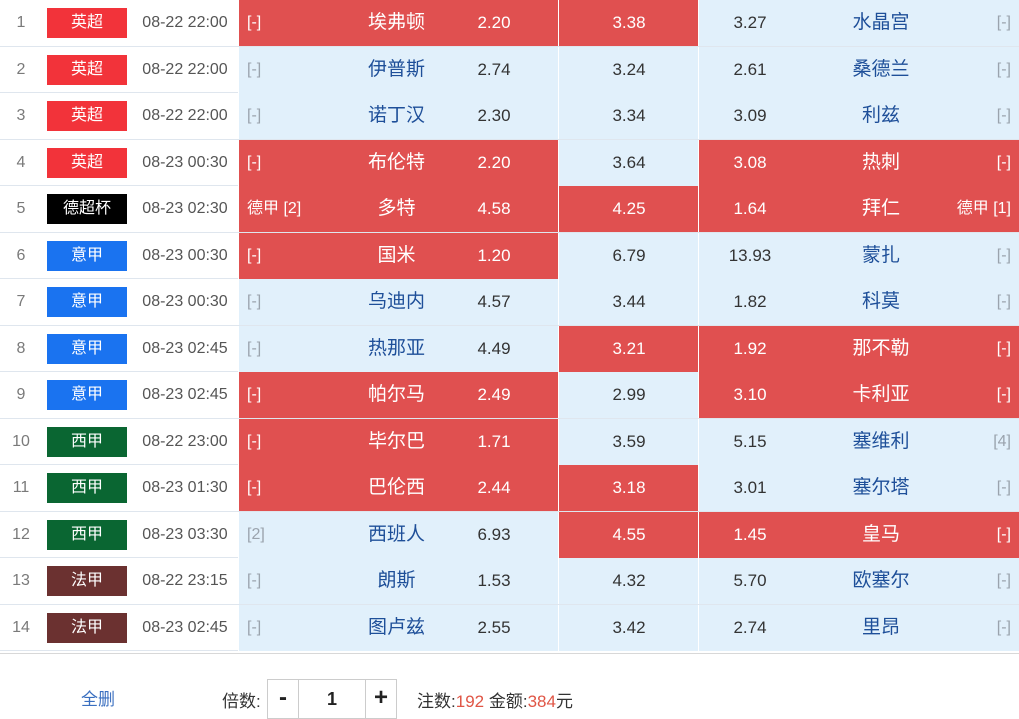 The image size is (1019, 719). Describe the element at coordinates (858, 534) in the screenshot. I see `away-win-option: 1.45 皇马 [-]` at that location.